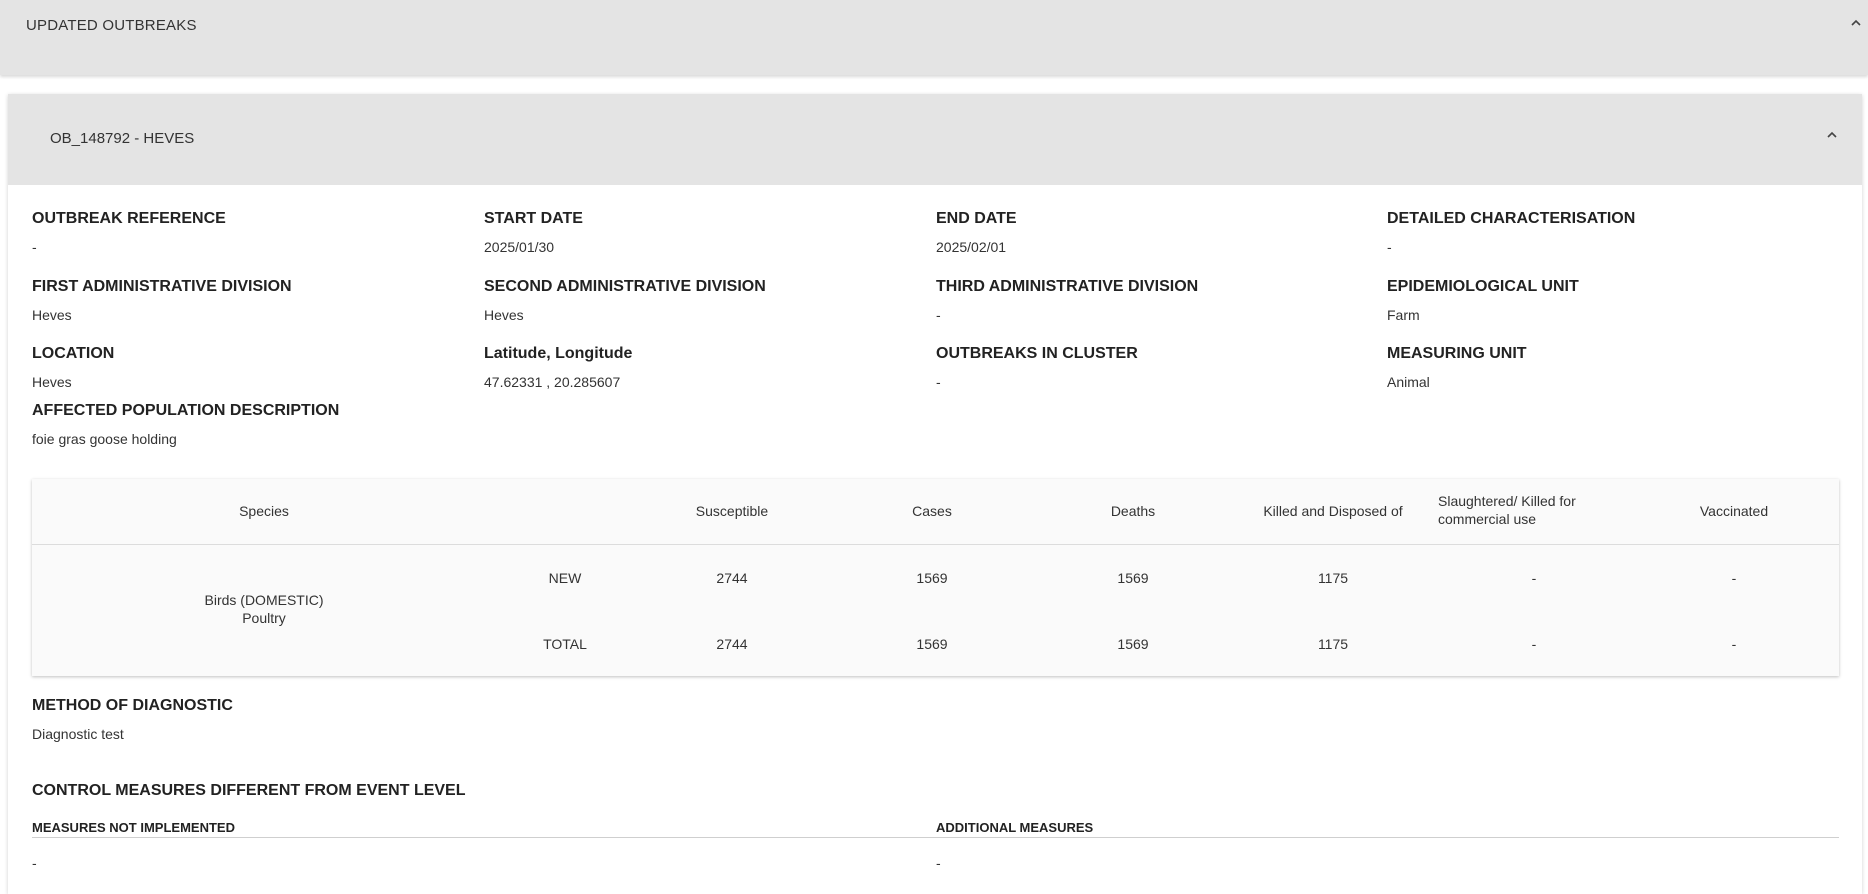 This screenshot has width=1868, height=894. I want to click on measures-not-implemented-label: MEASURES NOT IMPLEMENTED, so click(133, 827).